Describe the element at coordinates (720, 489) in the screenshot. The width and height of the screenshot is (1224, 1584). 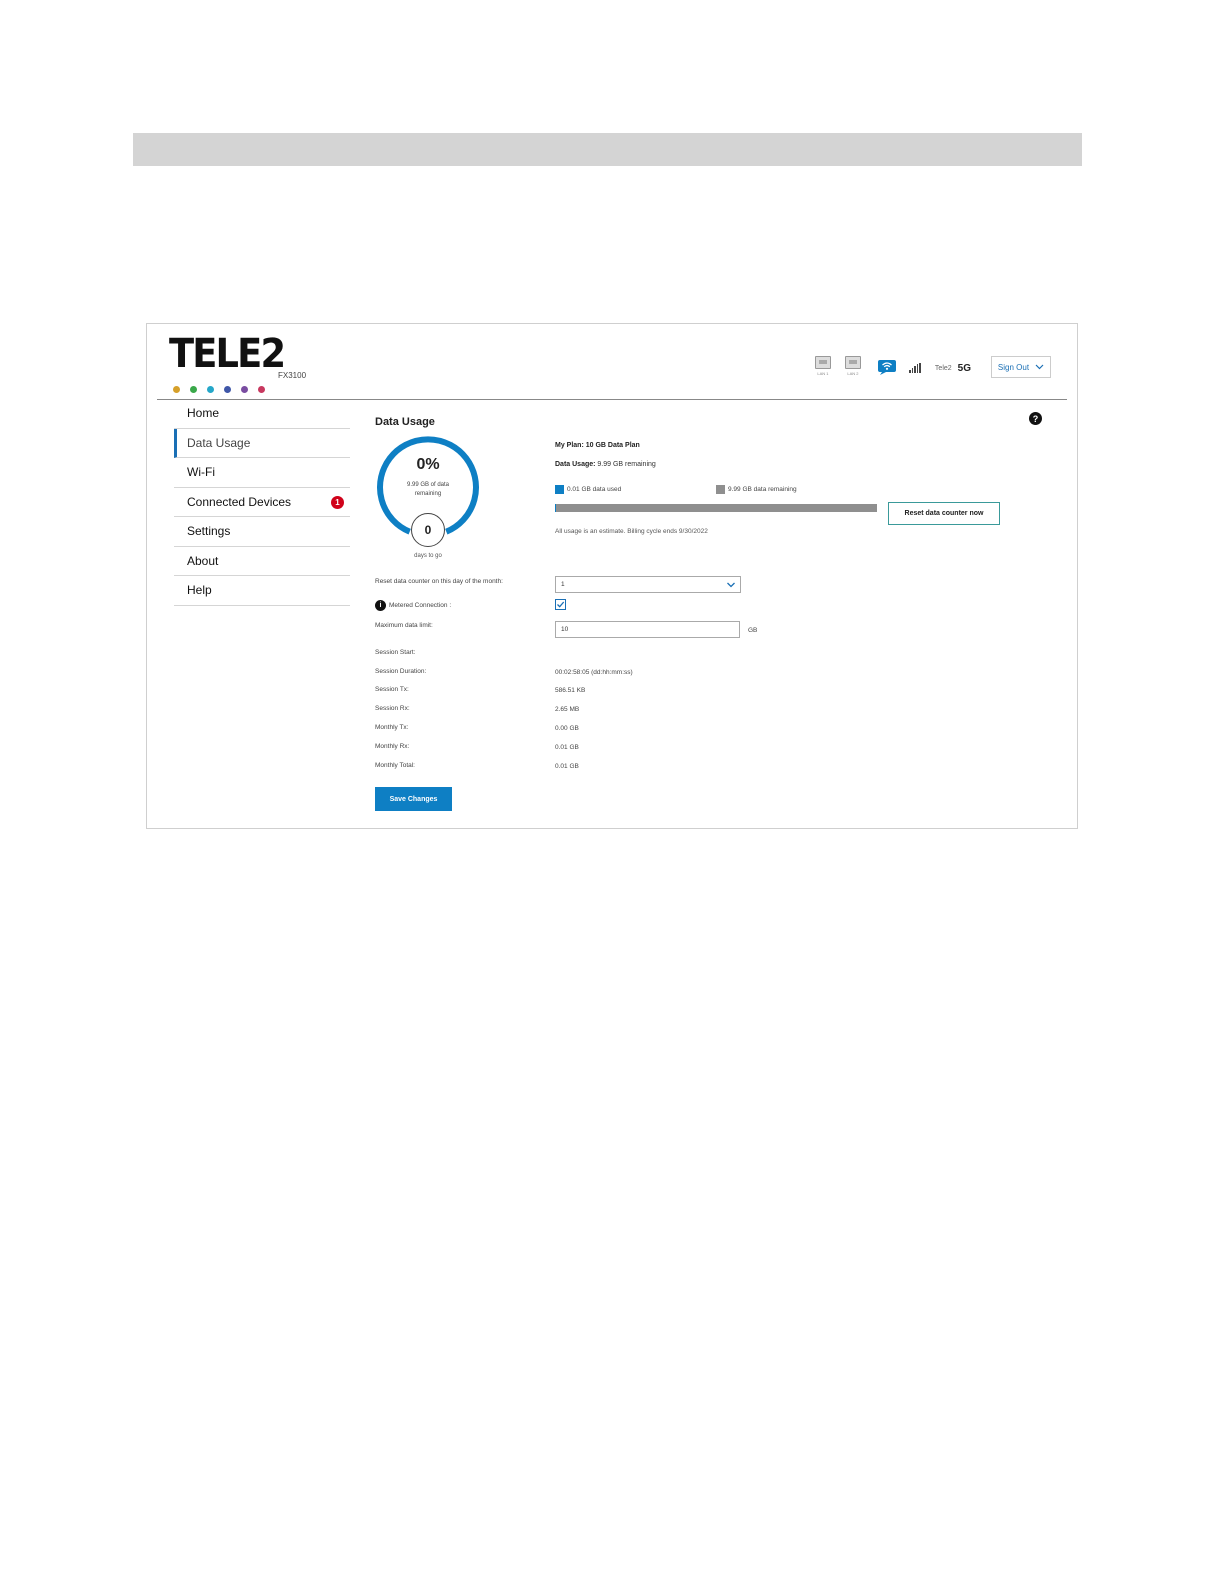
I see `legend-swatch-remaining` at that location.